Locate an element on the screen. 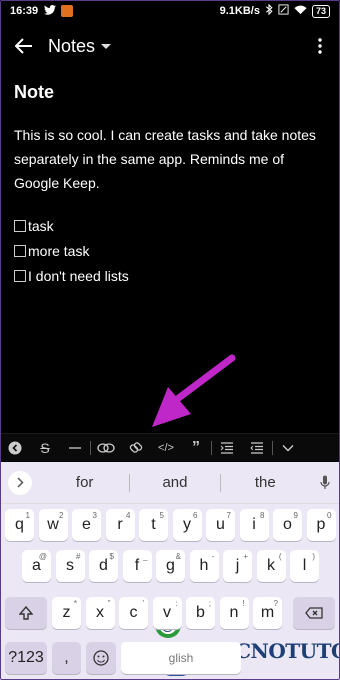 The height and width of the screenshot is (680, 340). key-a: a @ is located at coordinates (36, 566).